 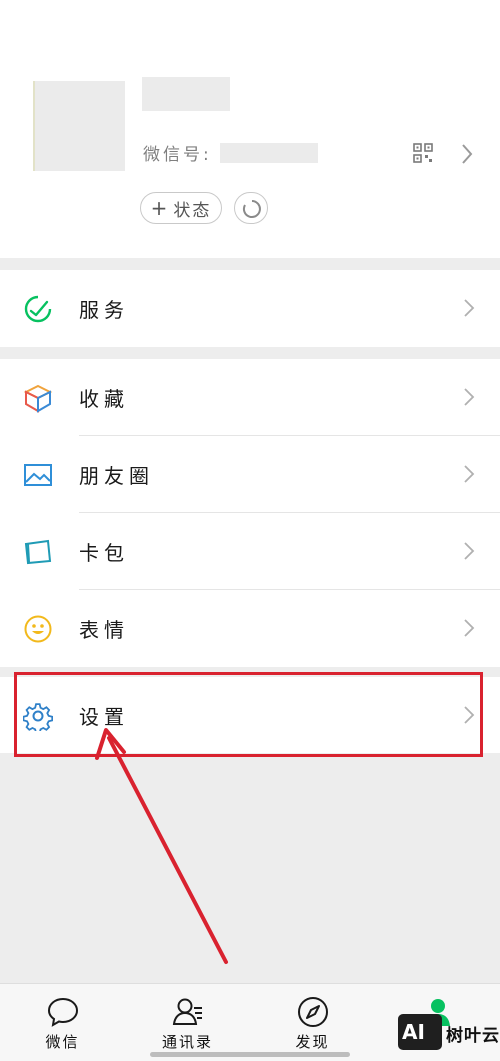 What do you see at coordinates (63, 1012) in the screenshot?
I see `chat-bubble-icon` at bounding box center [63, 1012].